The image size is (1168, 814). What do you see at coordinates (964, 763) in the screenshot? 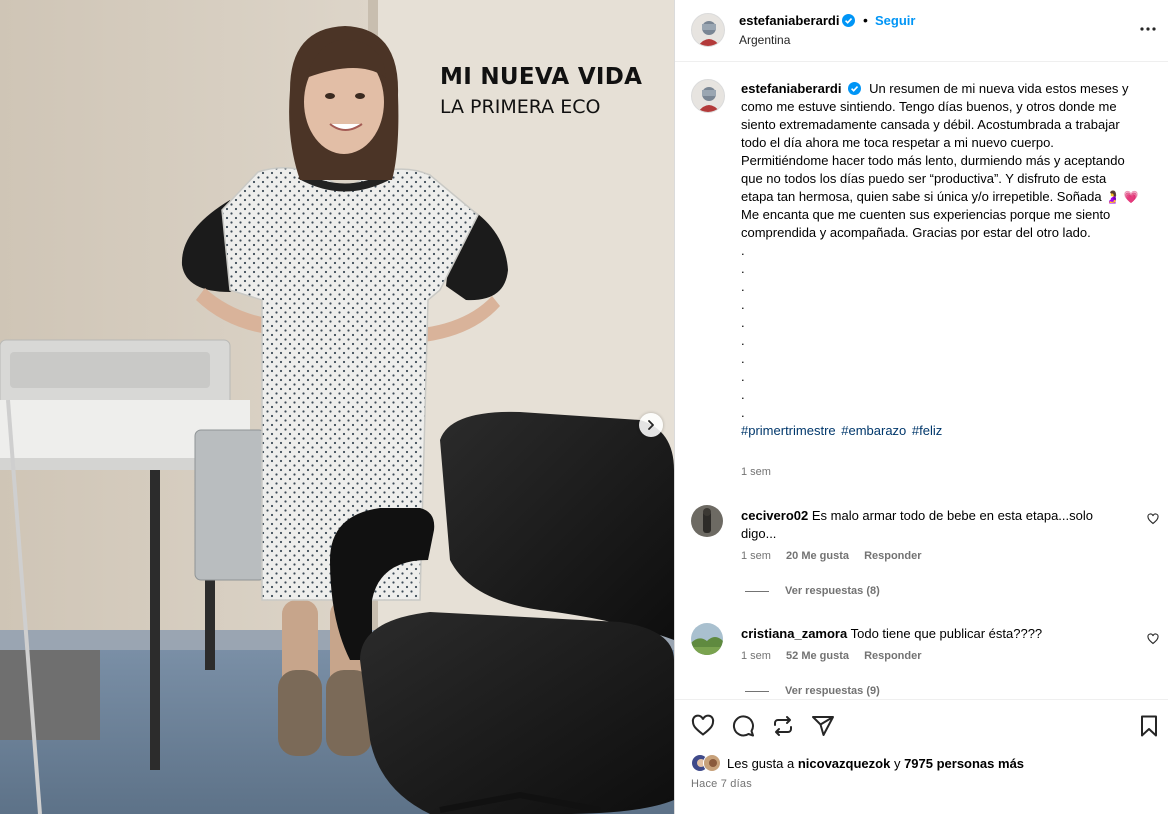
I see `likes-others: 7975 personas más` at bounding box center [964, 763].